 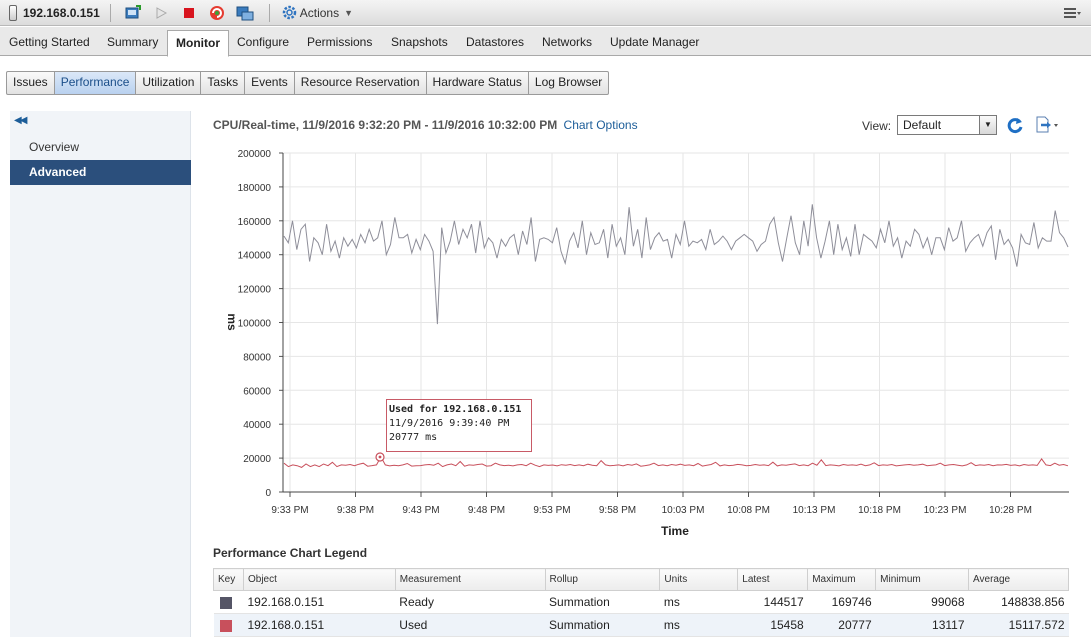 What do you see at coordinates (255, 256) in the screenshot?
I see `y-tick-label: 140000` at bounding box center [255, 256].